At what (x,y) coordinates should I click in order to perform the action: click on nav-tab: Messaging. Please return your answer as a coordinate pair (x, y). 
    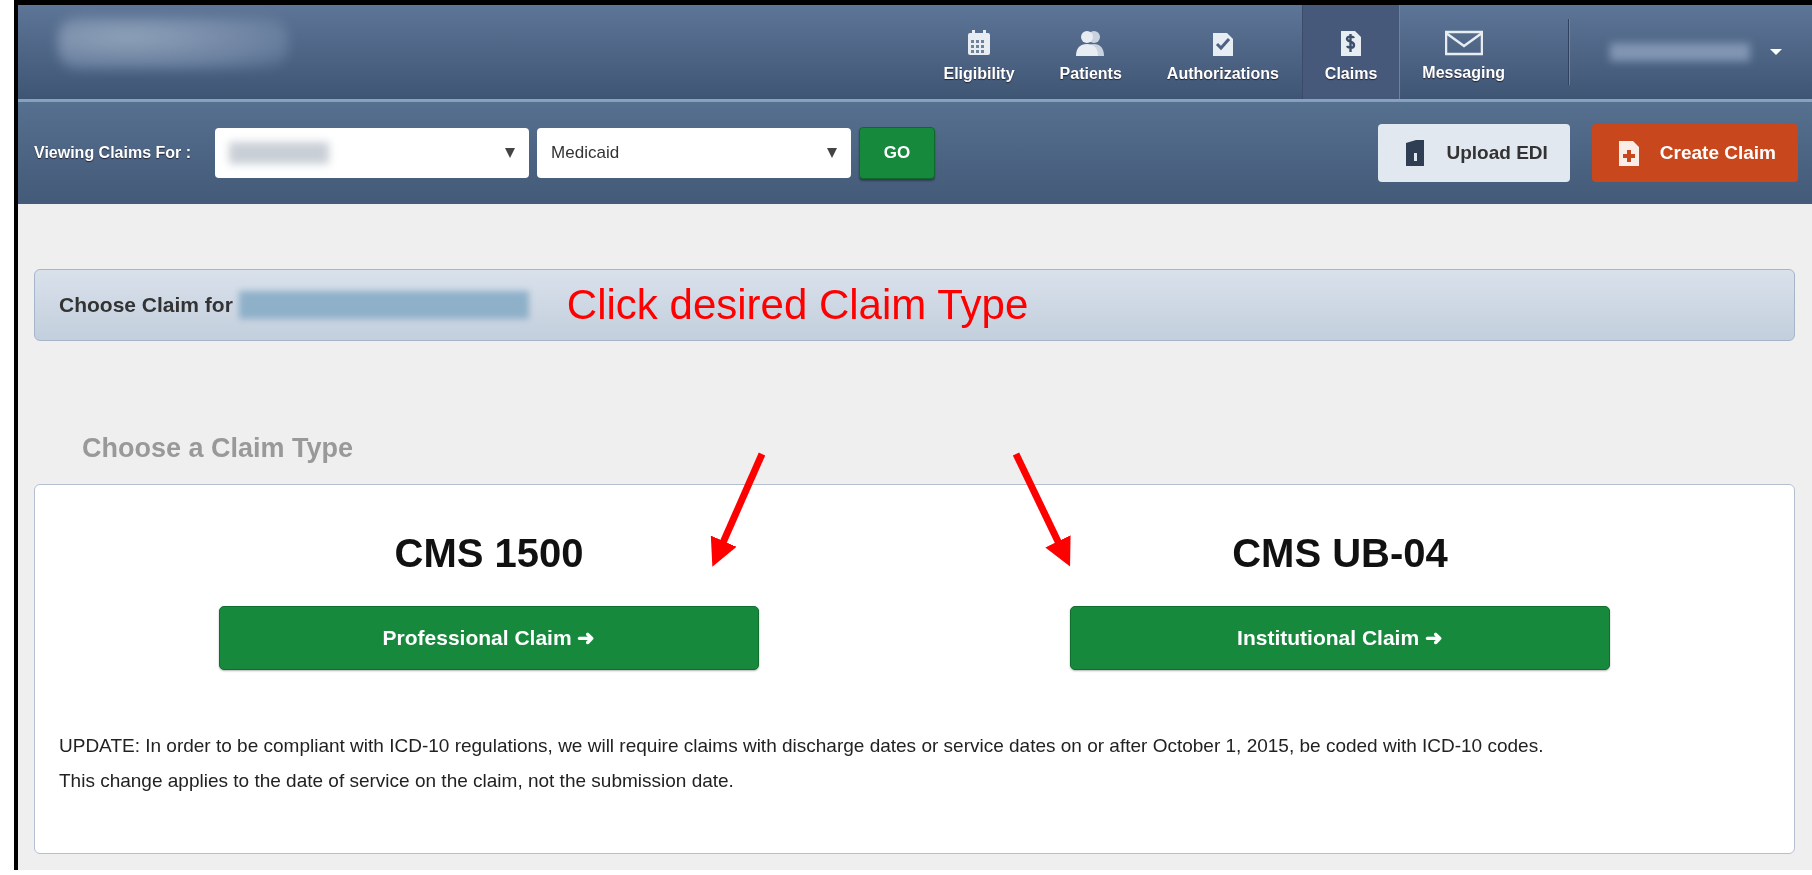
    Looking at the image, I should click on (1464, 52).